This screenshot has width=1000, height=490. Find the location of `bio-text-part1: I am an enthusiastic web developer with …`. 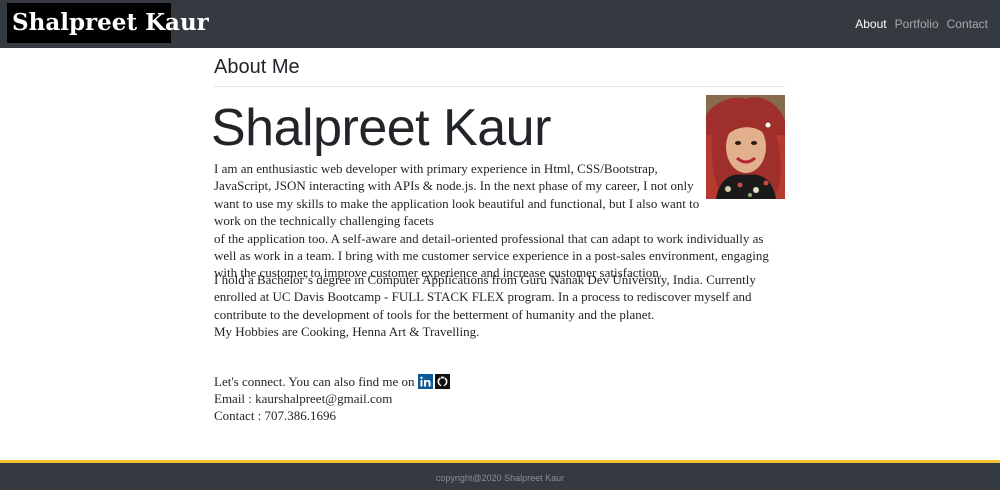

bio-text-part1: I am an enthusiastic web developer with … is located at coordinates (457, 195).